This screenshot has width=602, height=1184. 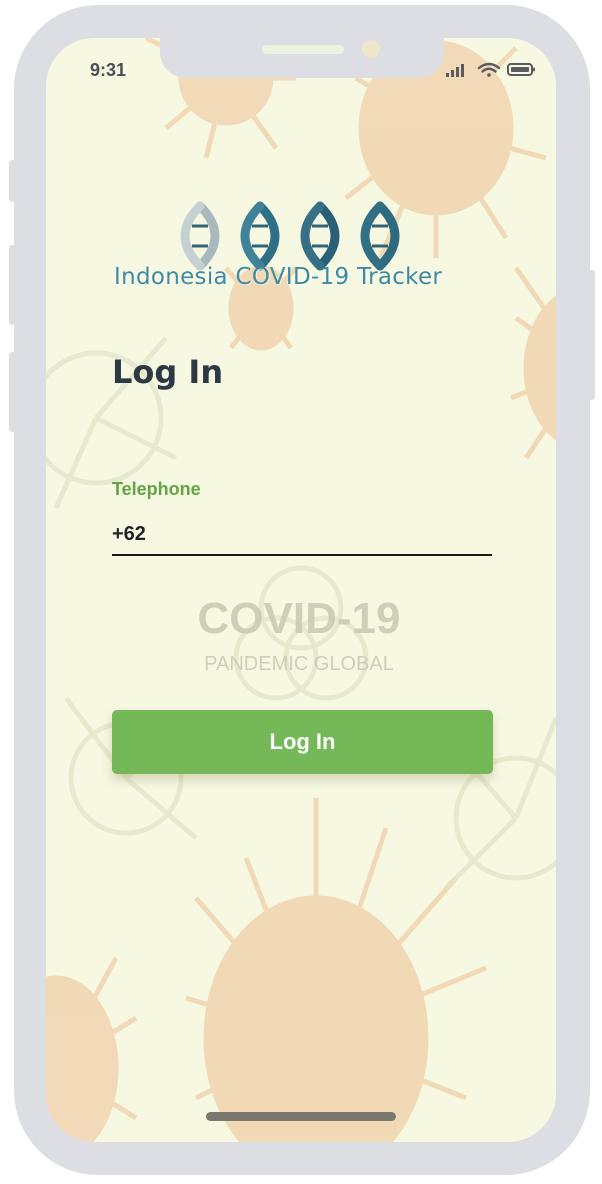 I want to click on wifi-icon, so click(x=489, y=69).